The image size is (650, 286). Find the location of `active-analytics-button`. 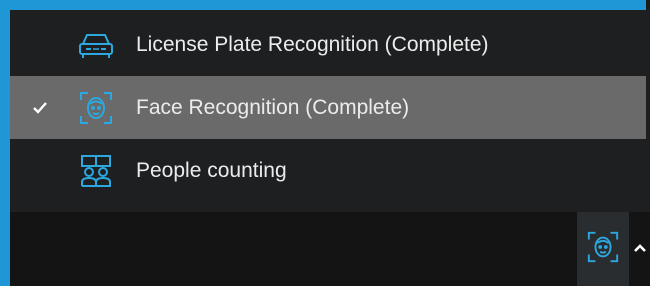

active-analytics-button is located at coordinates (603, 249).